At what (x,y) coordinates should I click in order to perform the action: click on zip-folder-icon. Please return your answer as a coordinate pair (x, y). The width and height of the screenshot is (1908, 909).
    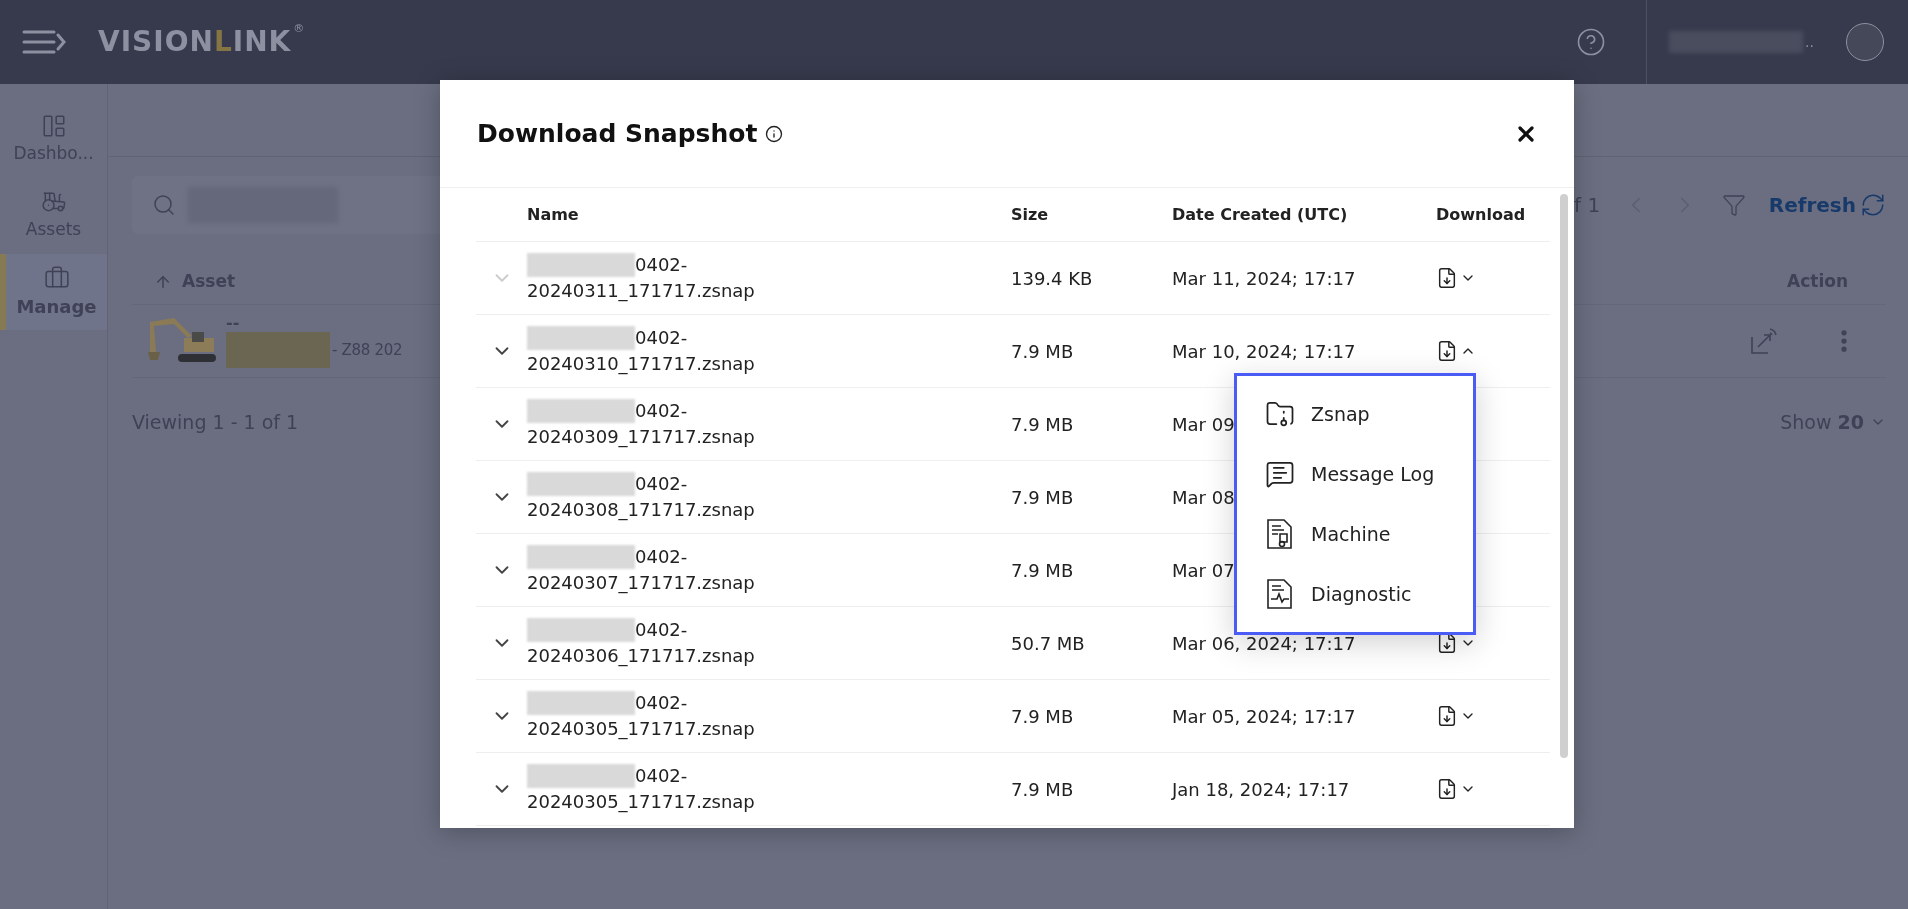
    Looking at the image, I should click on (1280, 414).